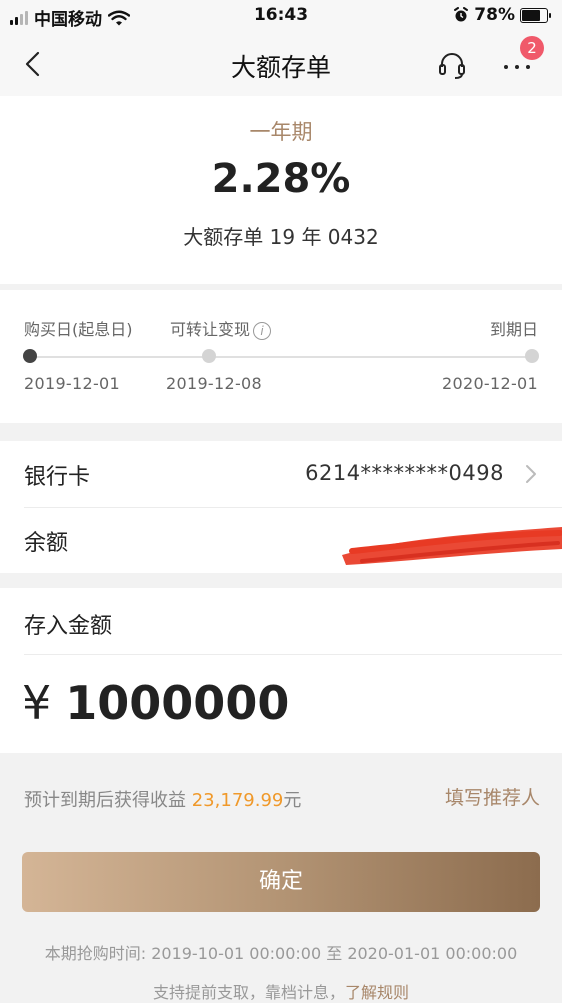 The image size is (562, 1003). What do you see at coordinates (105, 800) in the screenshot?
I see `income-prefix: 预计到期后获得收益` at bounding box center [105, 800].